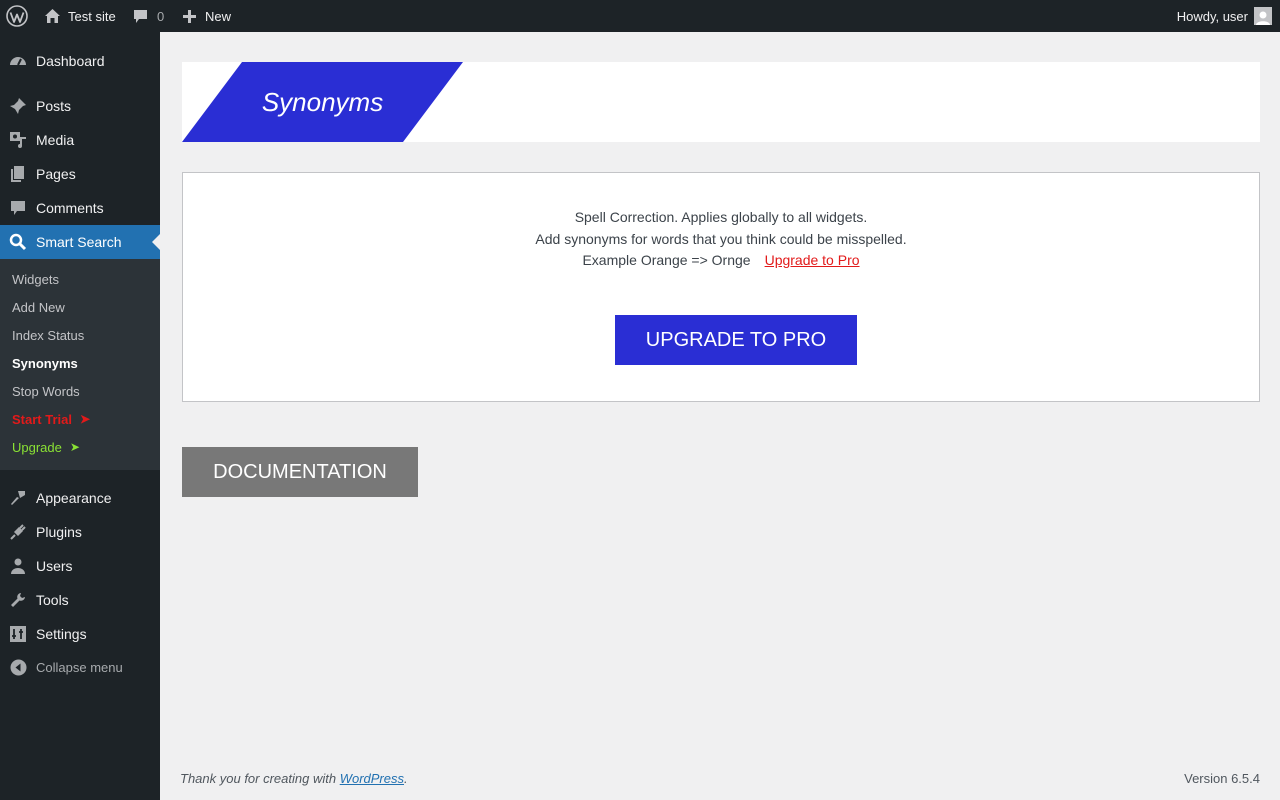 The image size is (1280, 800). Describe the element at coordinates (35, 279) in the screenshot. I see `submenu-widgets: Widgets` at that location.